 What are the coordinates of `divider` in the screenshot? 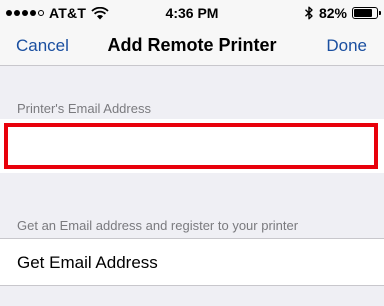 It's located at (192, 285).